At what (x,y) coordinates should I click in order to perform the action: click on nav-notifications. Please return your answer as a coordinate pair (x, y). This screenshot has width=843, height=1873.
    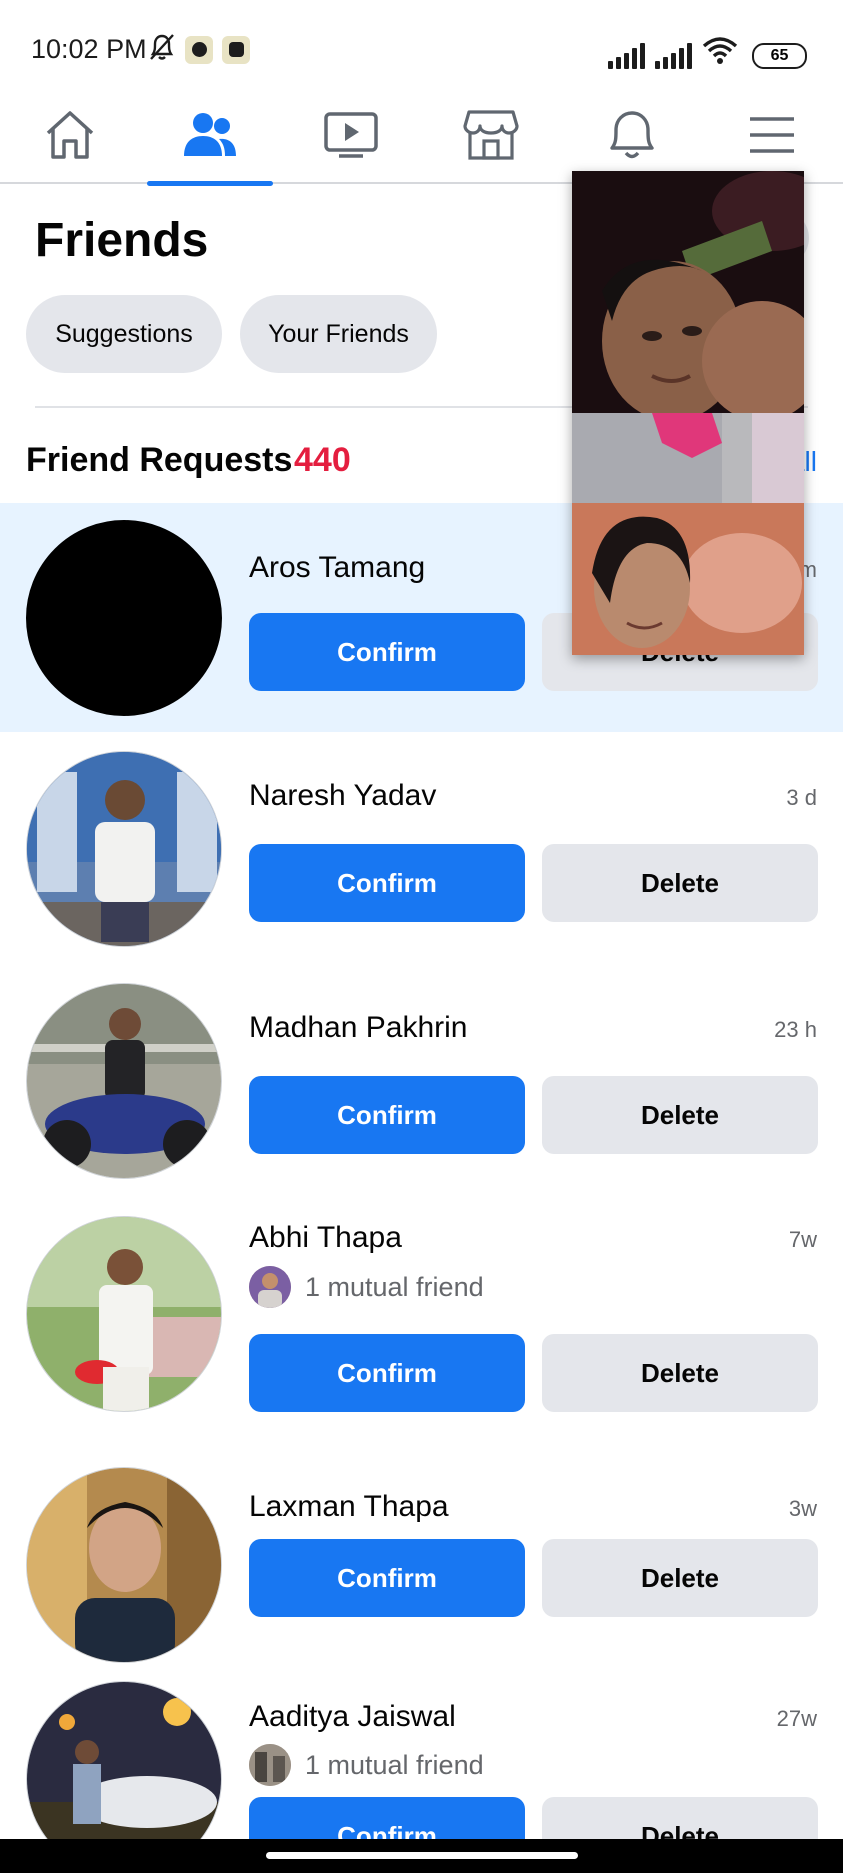
    Looking at the image, I should click on (632, 137).